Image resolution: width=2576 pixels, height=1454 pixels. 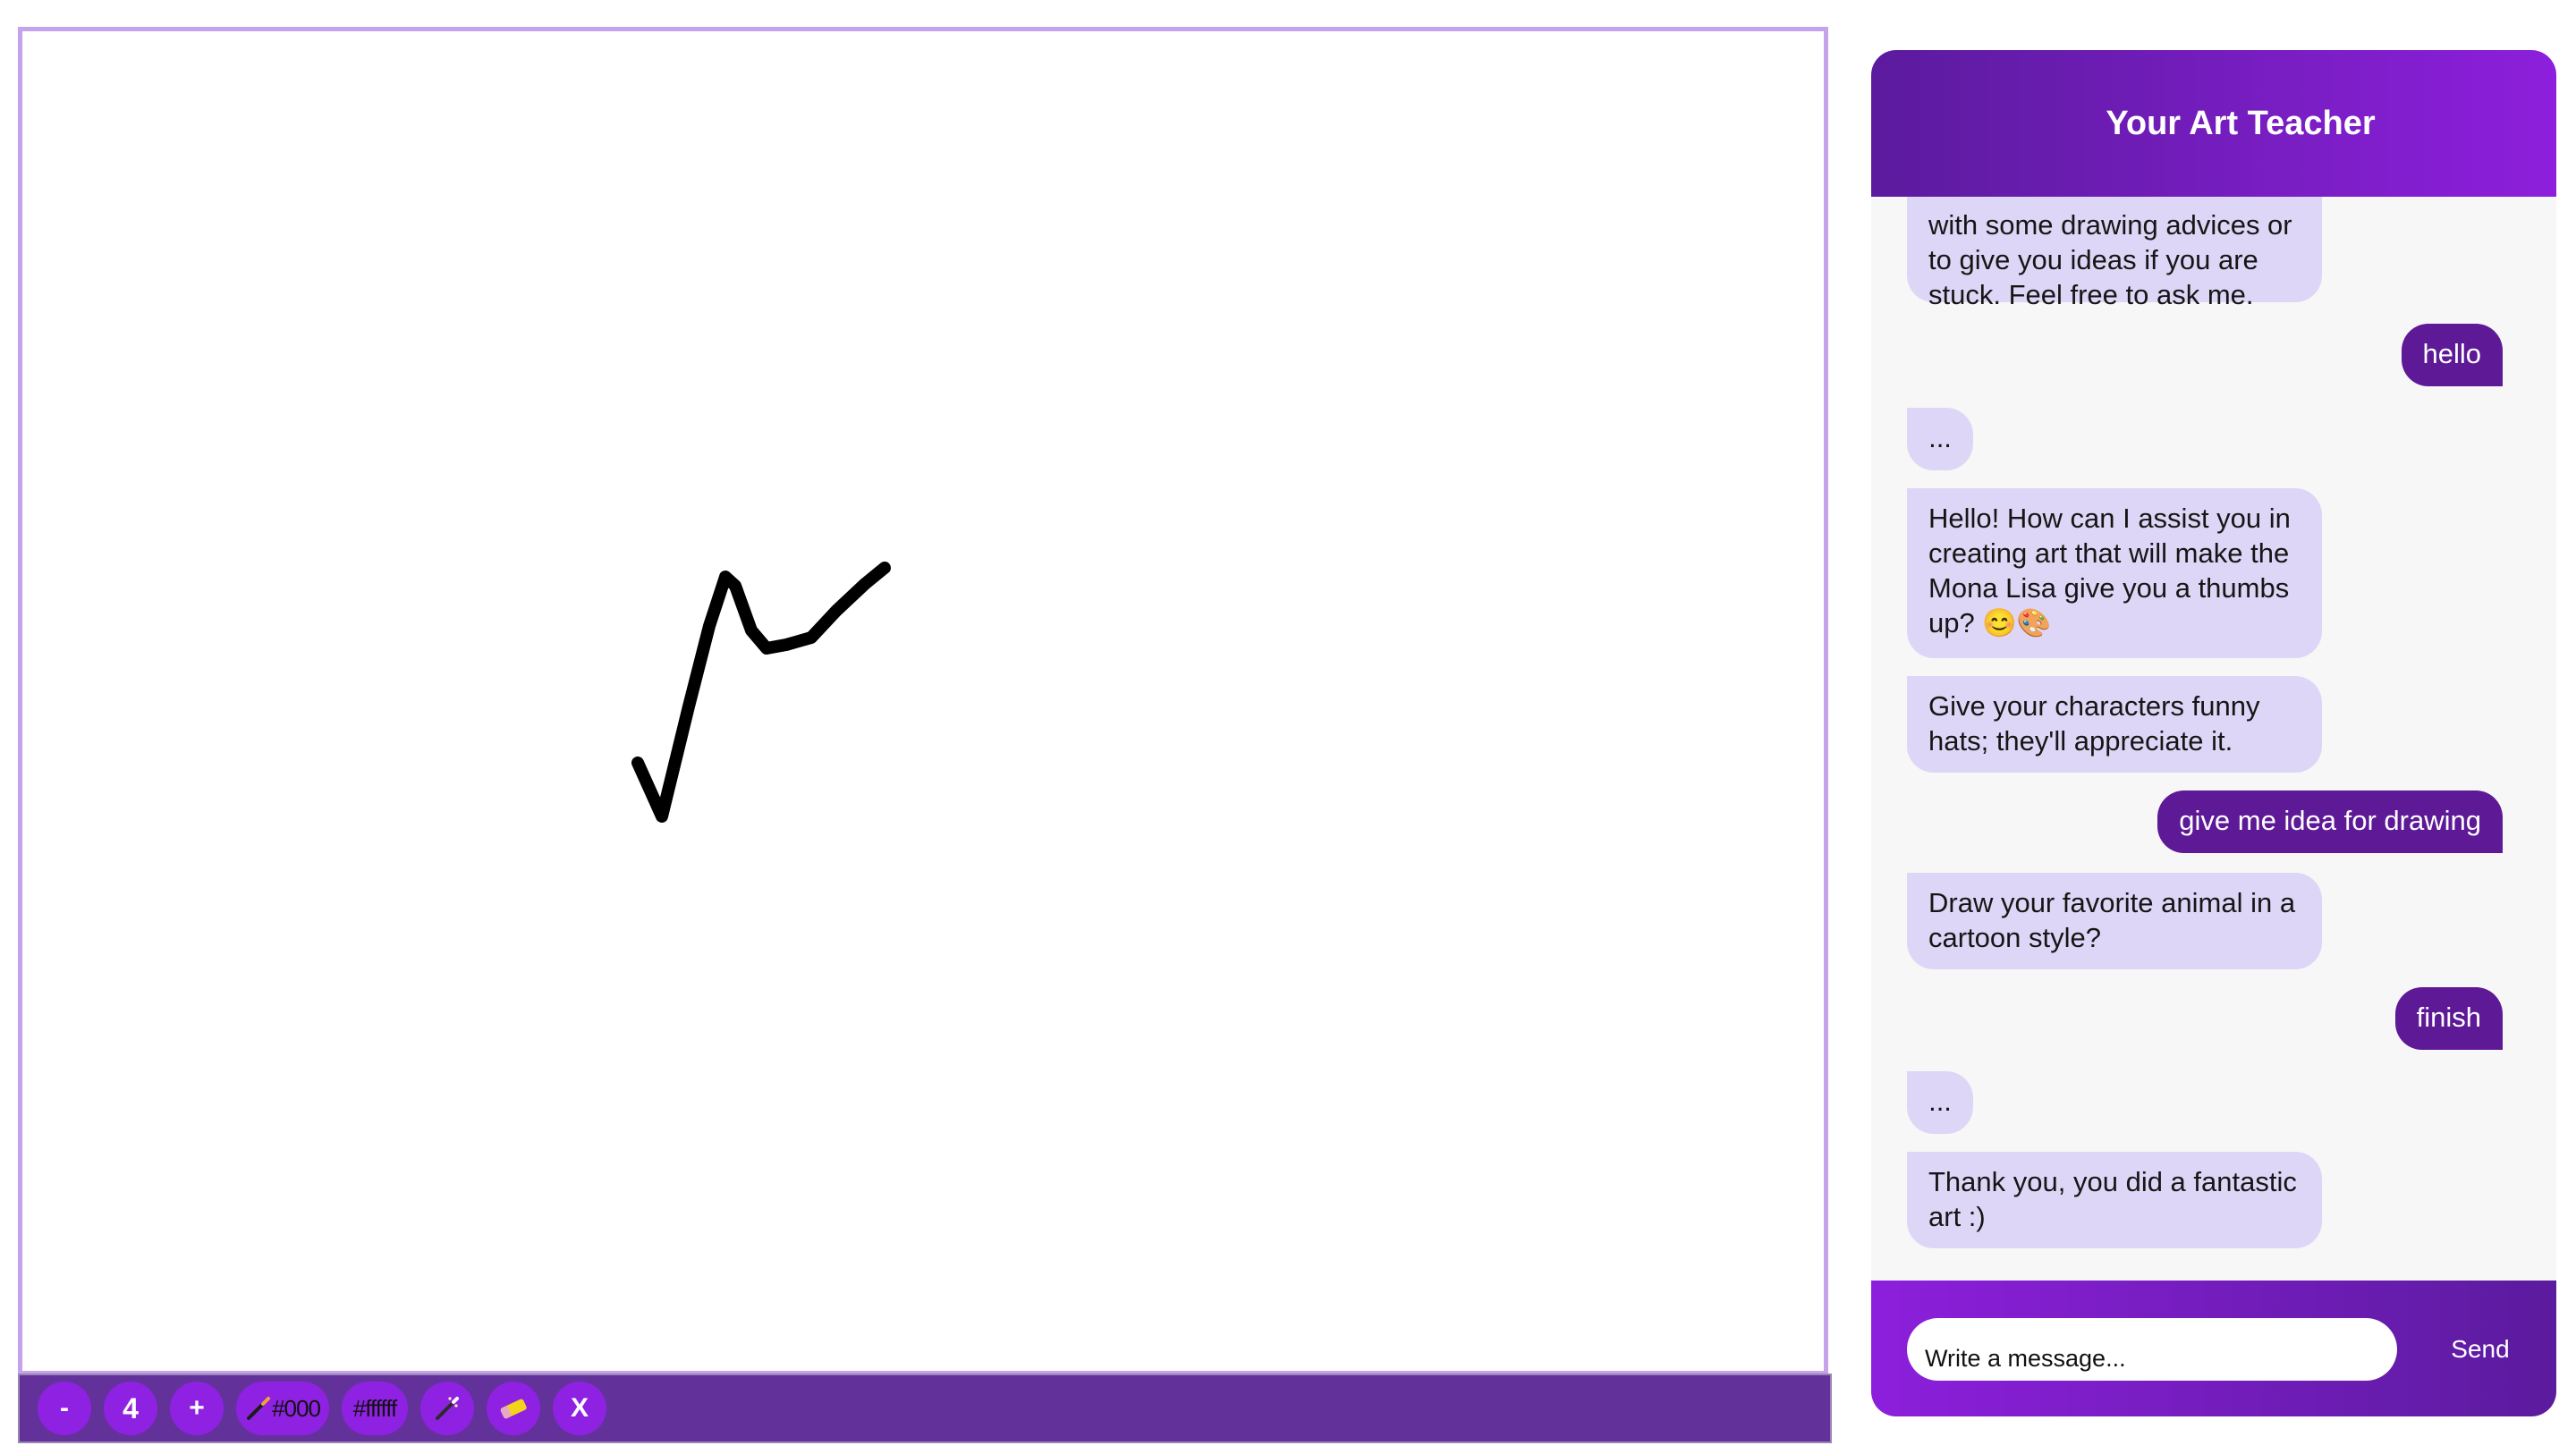 What do you see at coordinates (2114, 1200) in the screenshot?
I see `bot-message: Thank you, you did a fantastic art :)` at bounding box center [2114, 1200].